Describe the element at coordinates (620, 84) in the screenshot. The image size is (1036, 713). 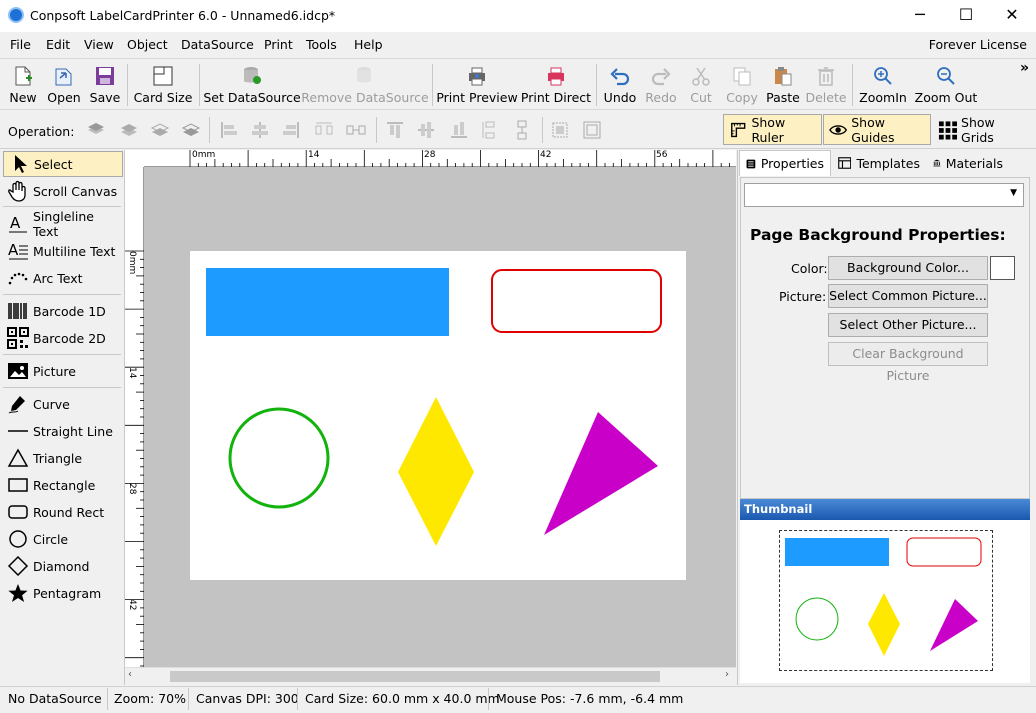
I see `undo-button: Undo` at that location.